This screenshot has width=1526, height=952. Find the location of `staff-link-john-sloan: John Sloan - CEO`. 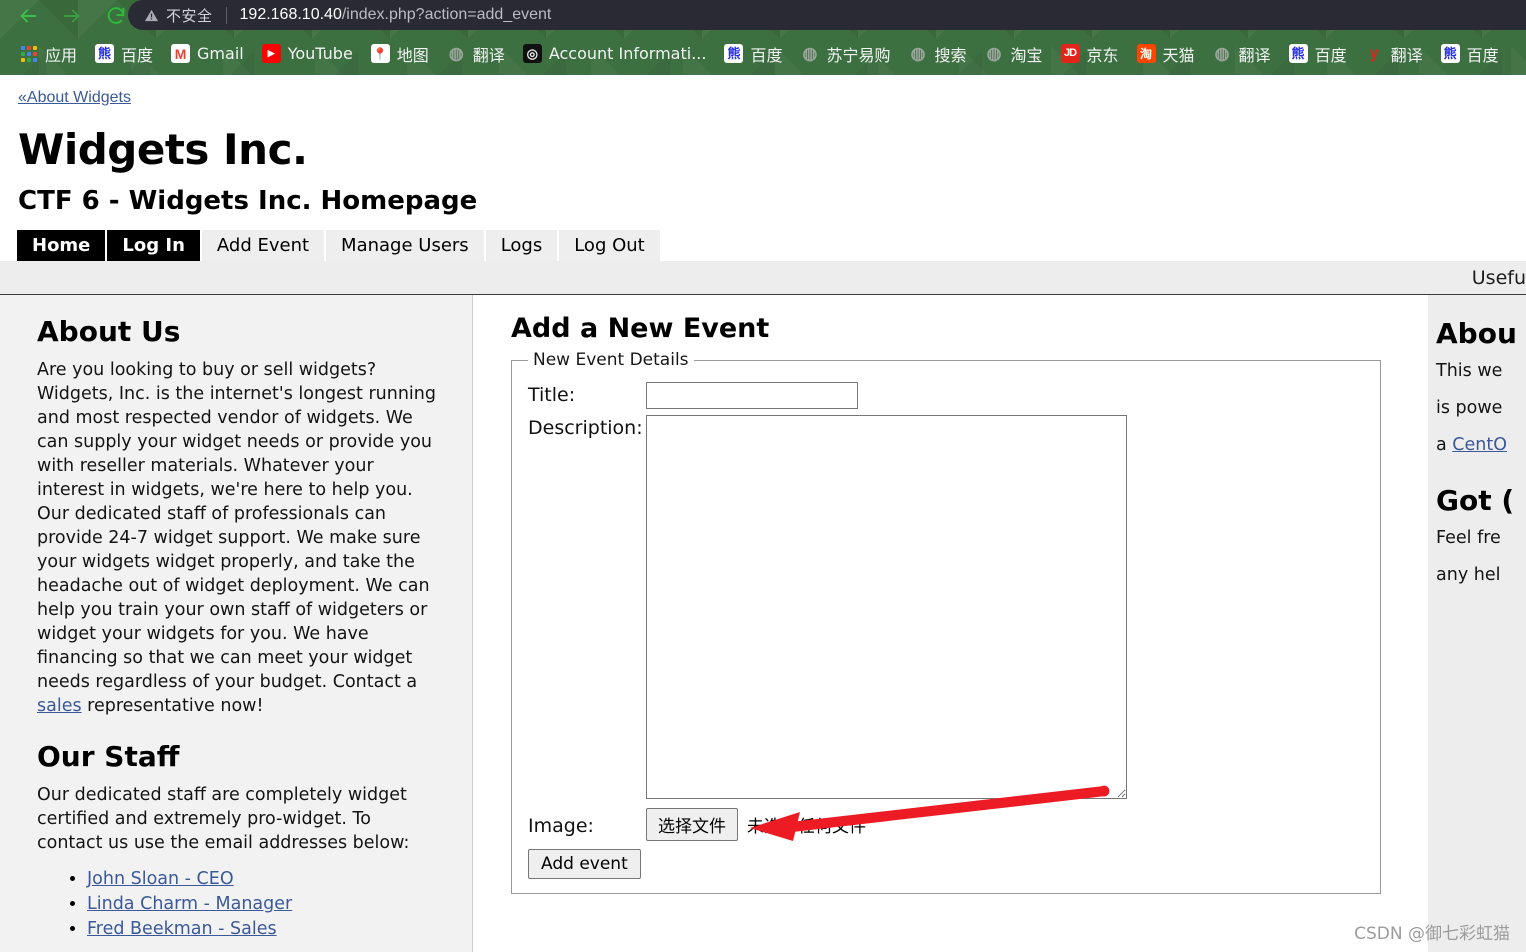

staff-link-john-sloan: John Sloan - CEO is located at coordinates (160, 879).